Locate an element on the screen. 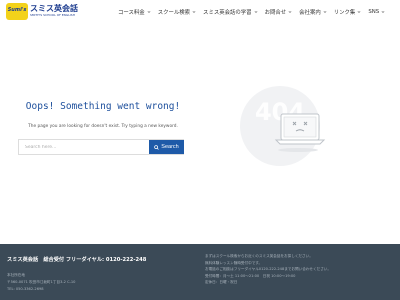 This screenshot has width=400, height=300. footer-info-line: 受付時間：月〜土 11:00〜21:00 日祝 10:00〜19:00 is located at coordinates (250, 275).